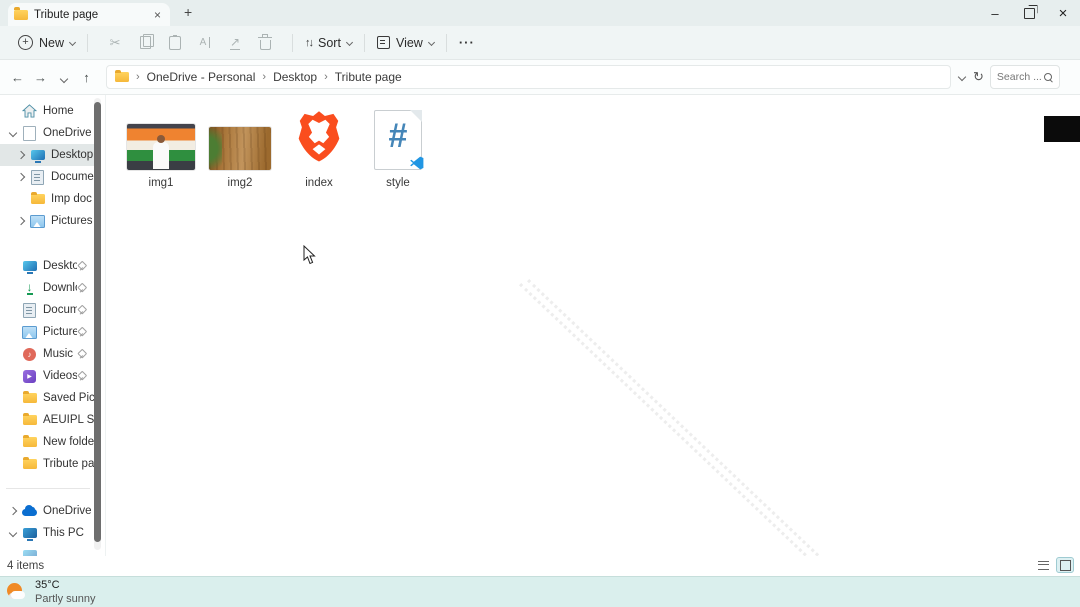  I want to click on search-icon, so click(1048, 77).